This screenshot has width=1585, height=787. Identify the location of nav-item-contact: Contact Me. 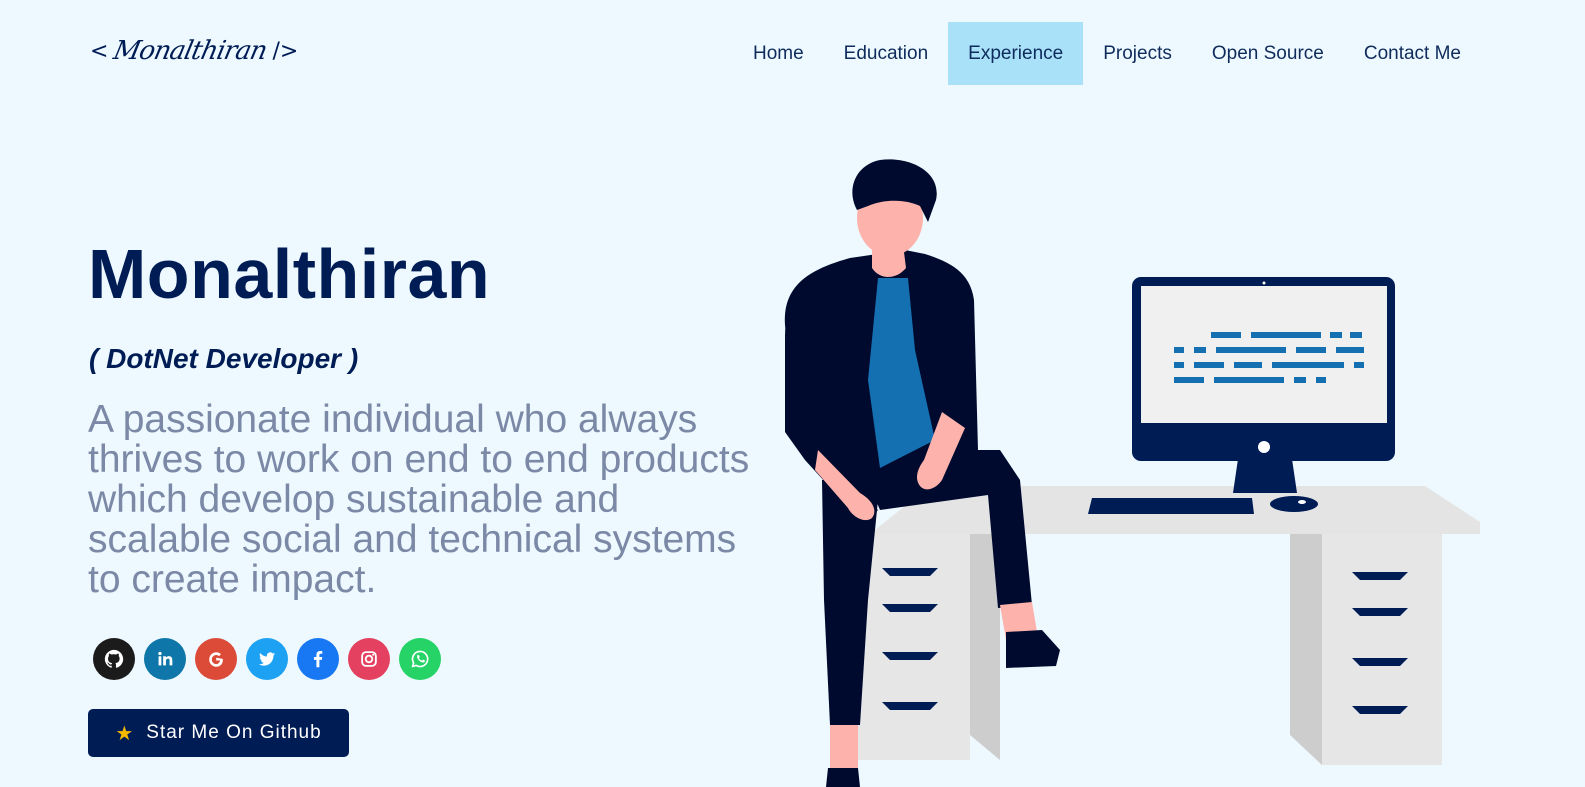
(1412, 53).